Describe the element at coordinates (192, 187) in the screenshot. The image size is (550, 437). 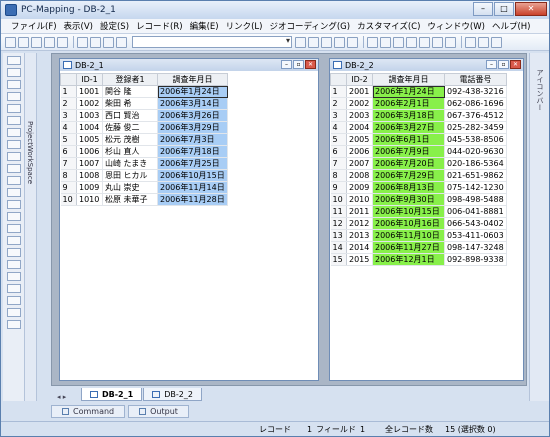
I see `table-cell: 2006年11月14日` at that location.